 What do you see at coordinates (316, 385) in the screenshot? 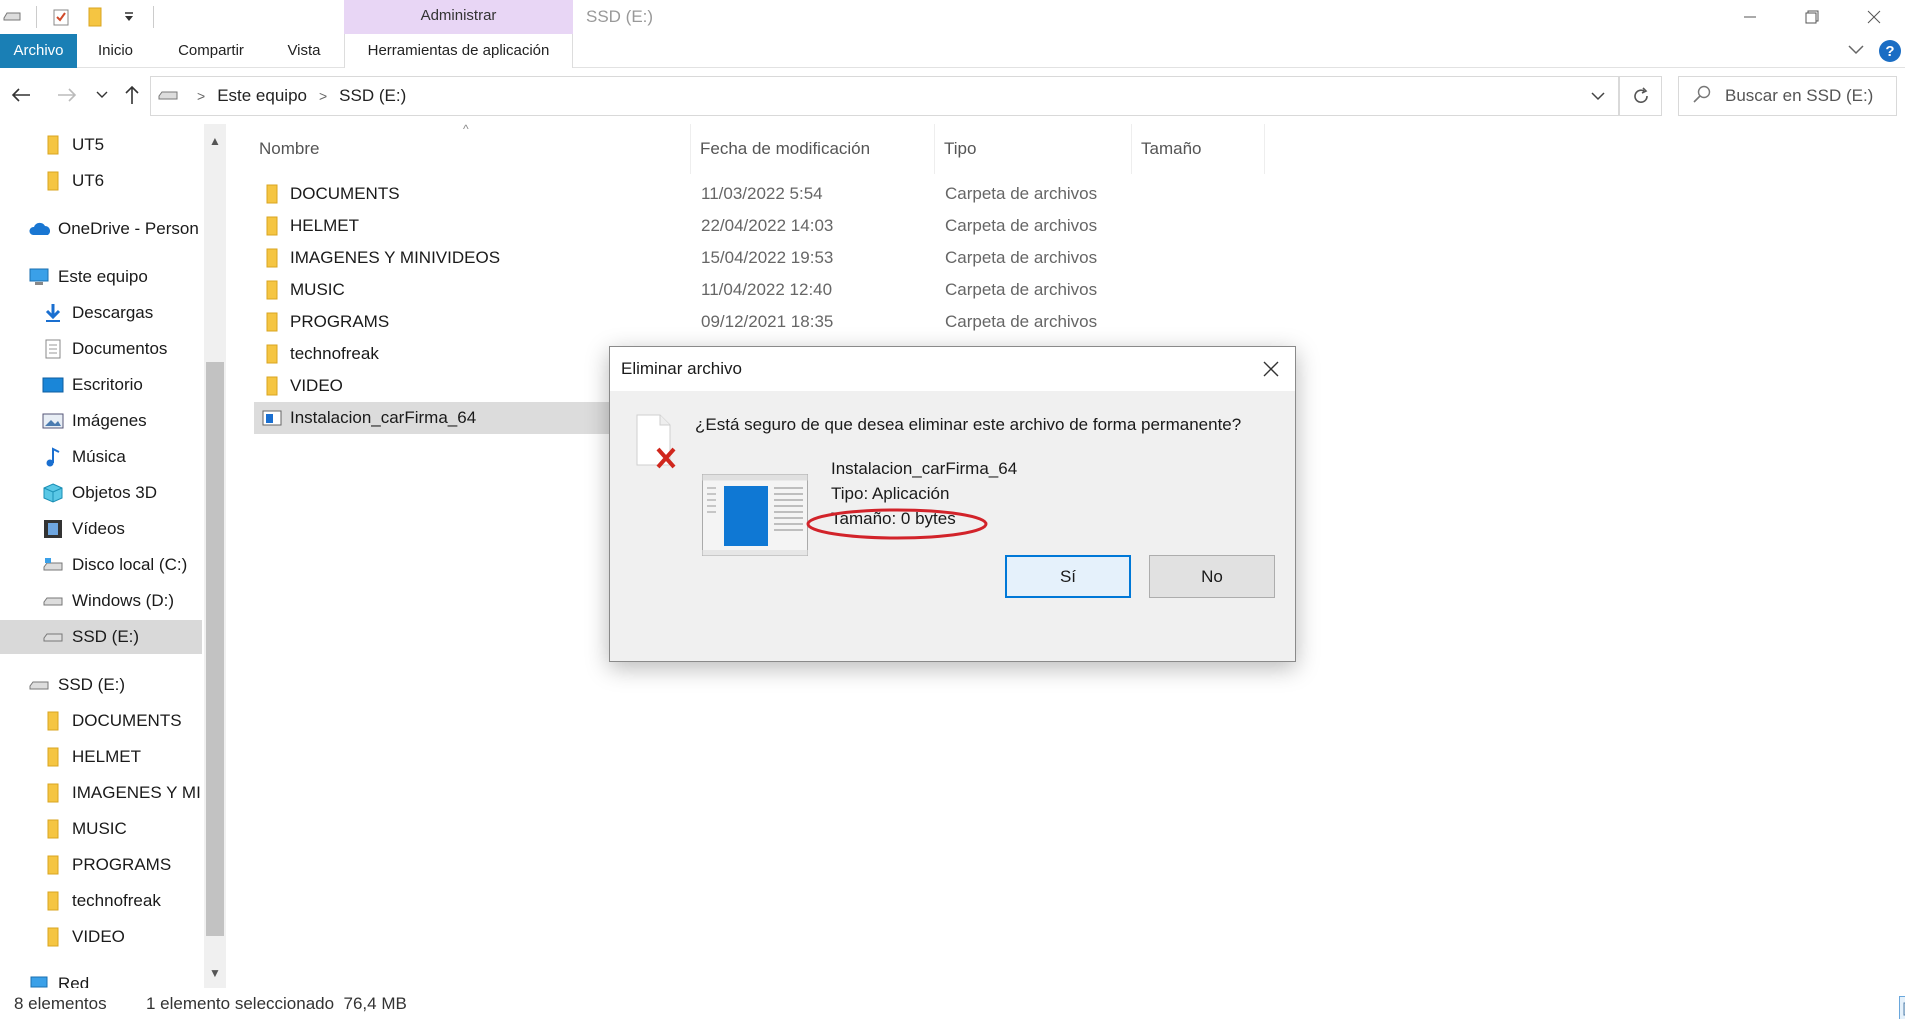
I see `file-name: VIDEO` at bounding box center [316, 385].